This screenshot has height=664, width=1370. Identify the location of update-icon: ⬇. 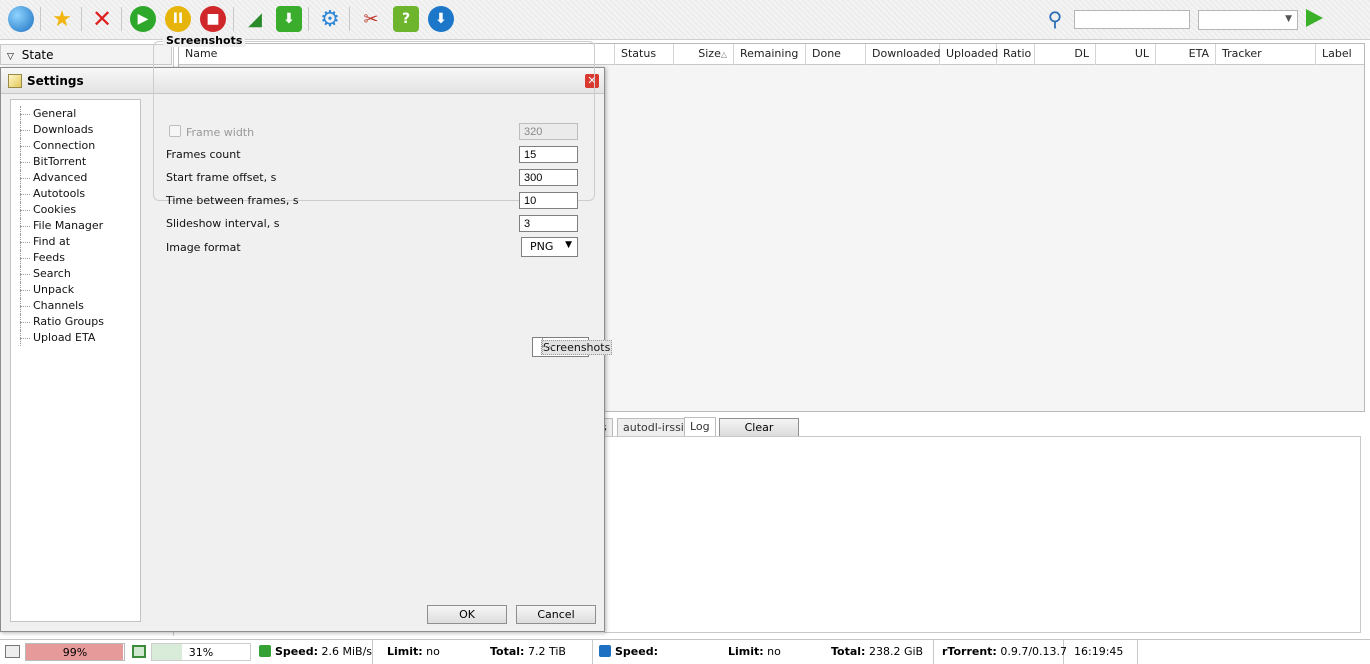
(441, 19).